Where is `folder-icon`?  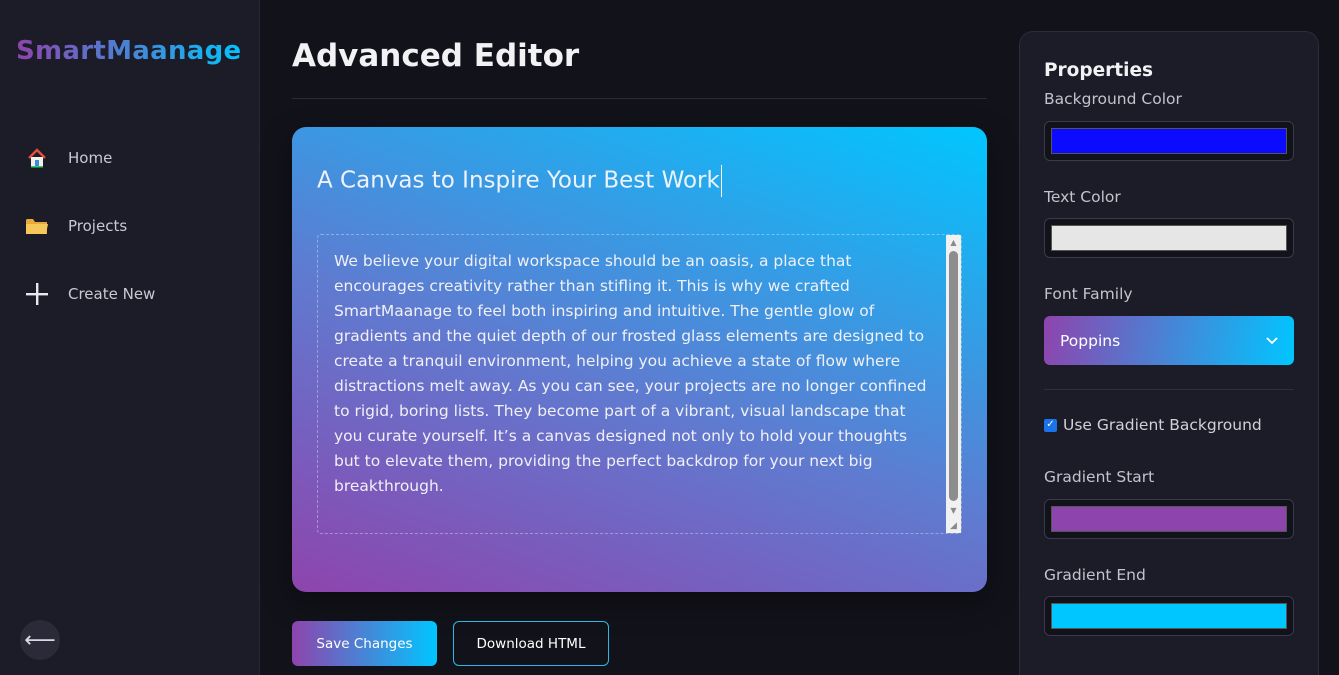 folder-icon is located at coordinates (37, 226).